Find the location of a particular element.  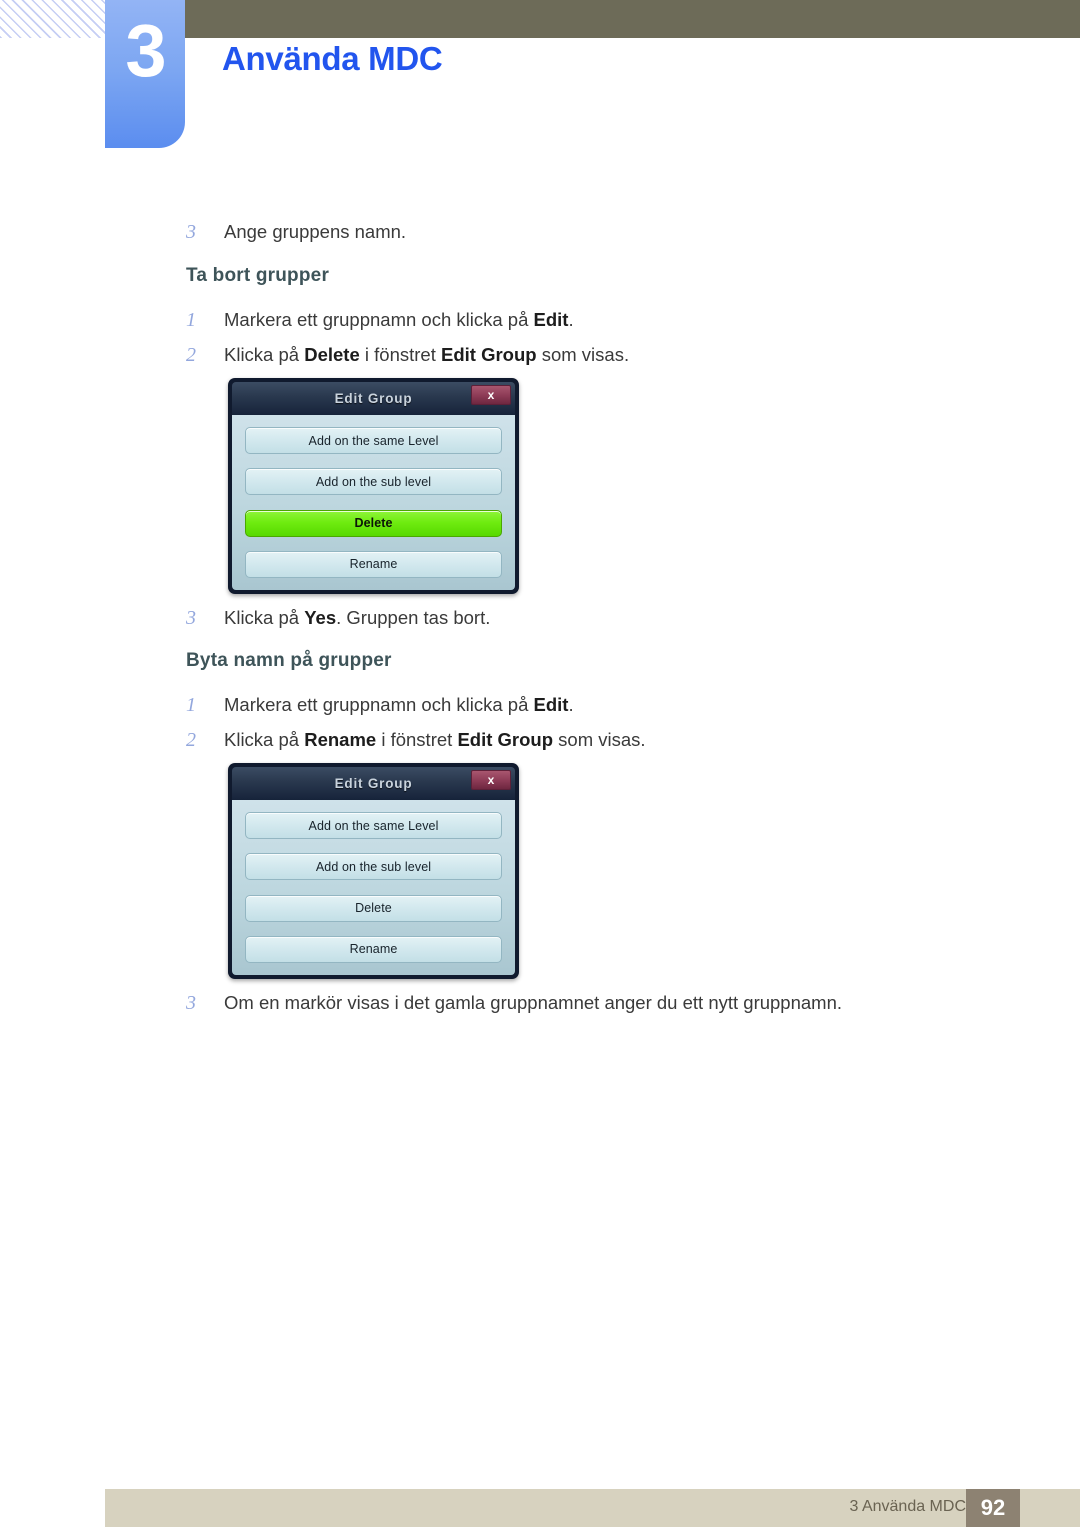

page-number: 92 is located at coordinates (993, 1507).